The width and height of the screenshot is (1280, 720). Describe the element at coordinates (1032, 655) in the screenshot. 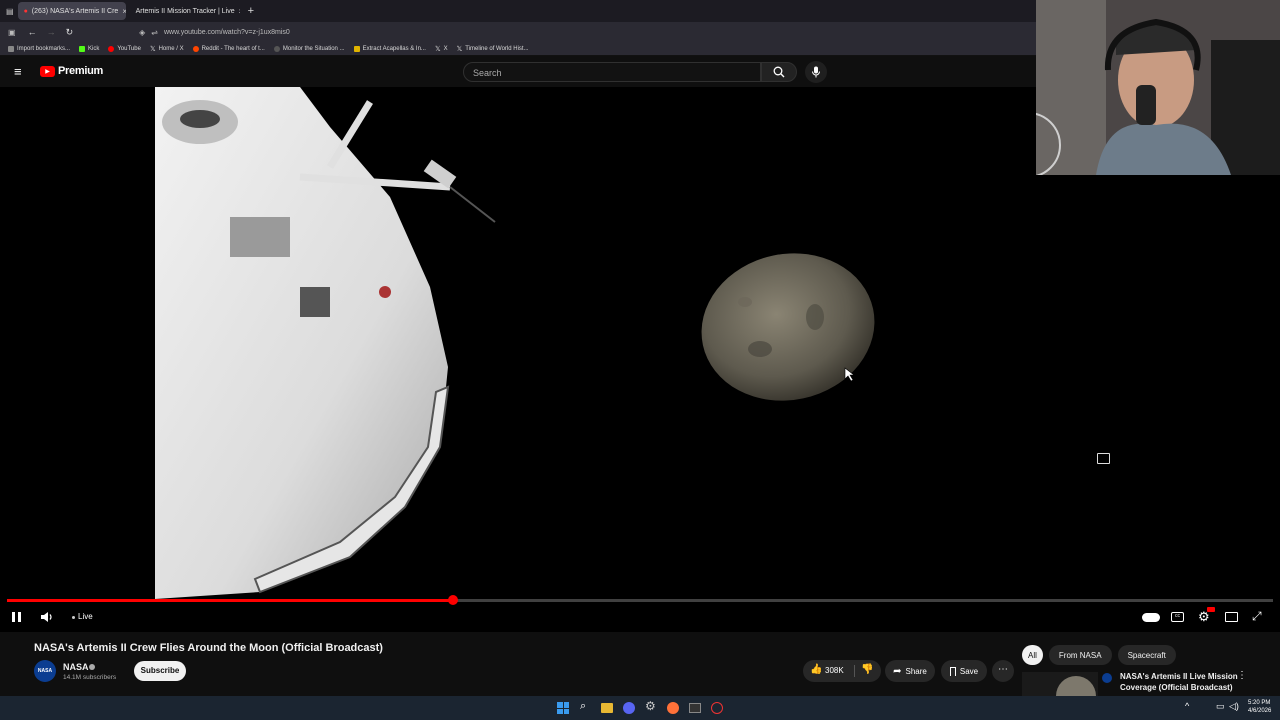

I see `chip-all: All` at that location.